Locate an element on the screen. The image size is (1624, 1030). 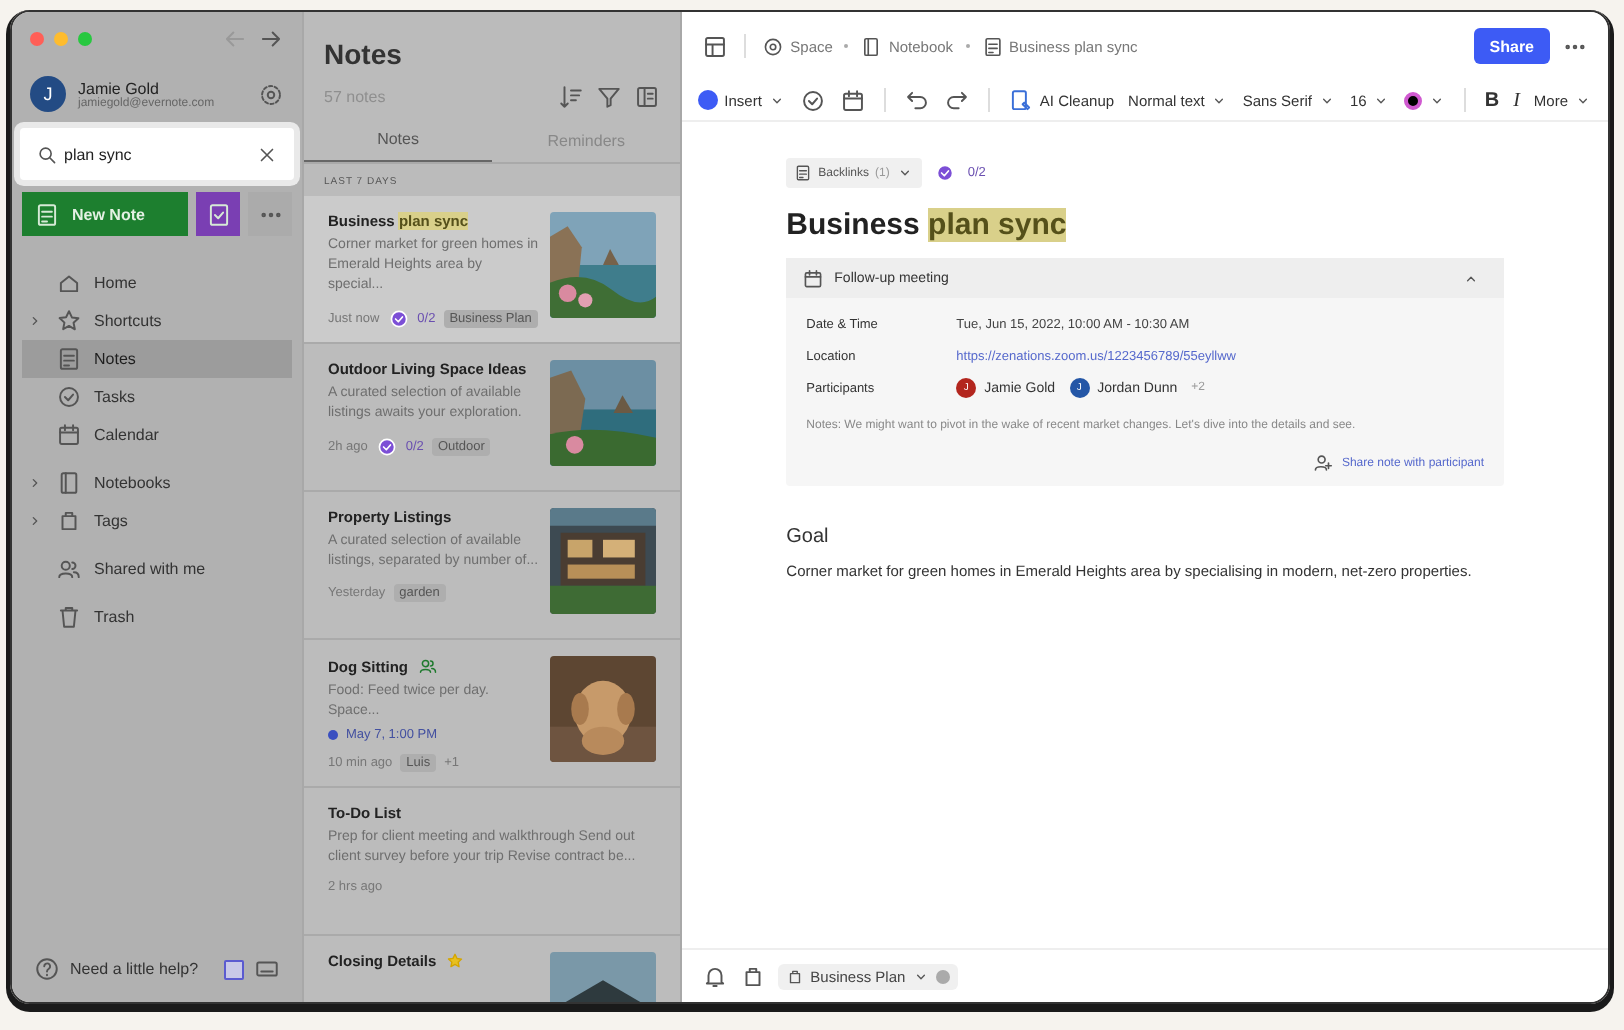
task-icon is located at coordinates (218, 214).